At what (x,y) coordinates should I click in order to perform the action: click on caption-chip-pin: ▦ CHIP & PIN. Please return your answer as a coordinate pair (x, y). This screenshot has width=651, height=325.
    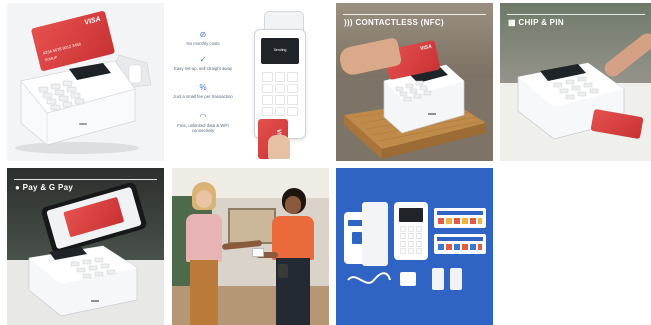
    Looking at the image, I should click on (536, 22).